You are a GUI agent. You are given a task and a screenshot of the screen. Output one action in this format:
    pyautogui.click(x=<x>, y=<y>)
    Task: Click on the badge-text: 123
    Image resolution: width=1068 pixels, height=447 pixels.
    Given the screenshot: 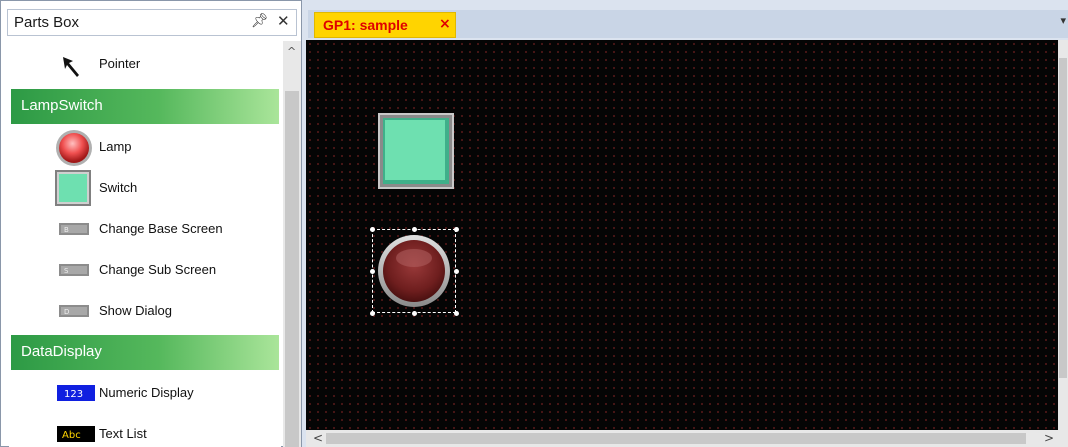 What is the action you would take?
    pyautogui.click(x=73, y=394)
    